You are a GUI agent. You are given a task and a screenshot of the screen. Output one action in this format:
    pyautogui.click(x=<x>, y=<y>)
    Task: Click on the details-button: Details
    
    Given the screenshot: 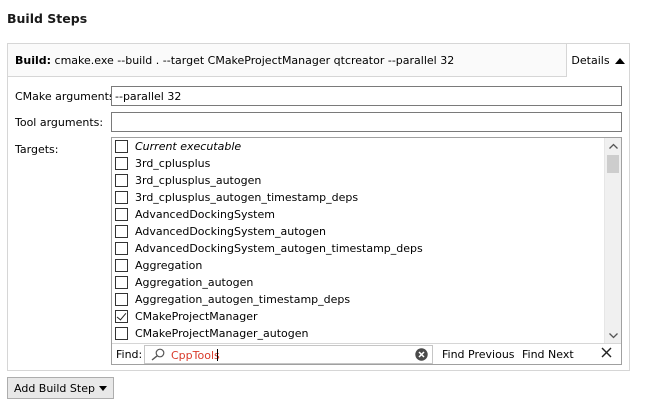 What is the action you would take?
    pyautogui.click(x=597, y=60)
    